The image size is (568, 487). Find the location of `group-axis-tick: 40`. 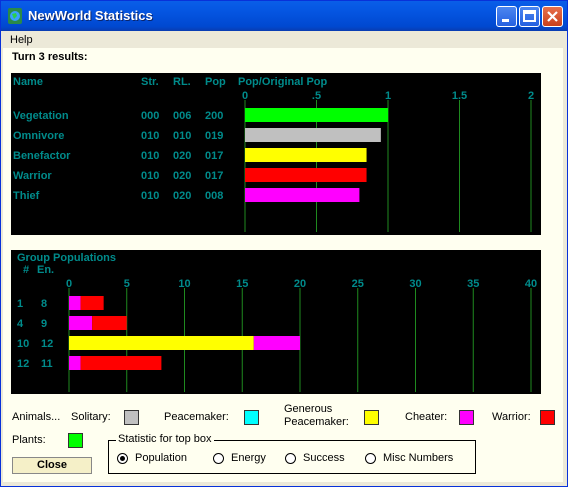

group-axis-tick: 40 is located at coordinates (531, 284).